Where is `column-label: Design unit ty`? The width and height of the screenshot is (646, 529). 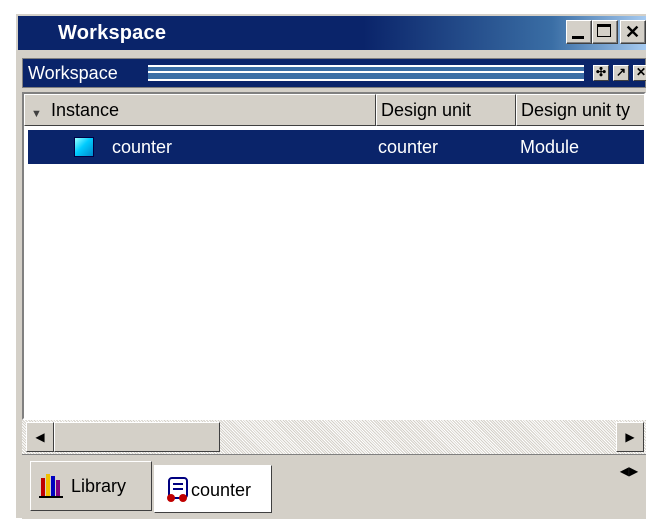
column-label: Design unit ty is located at coordinates (576, 110).